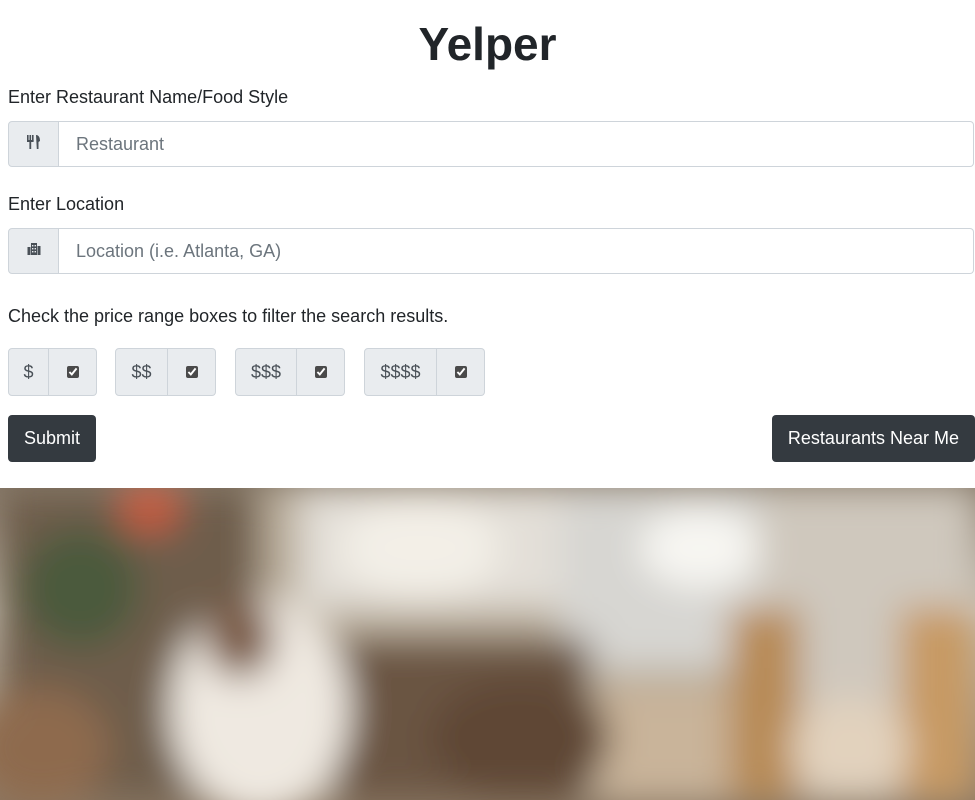 The height and width of the screenshot is (800, 975). What do you see at coordinates (266, 372) in the screenshot?
I see `price-option-label: $$$` at bounding box center [266, 372].